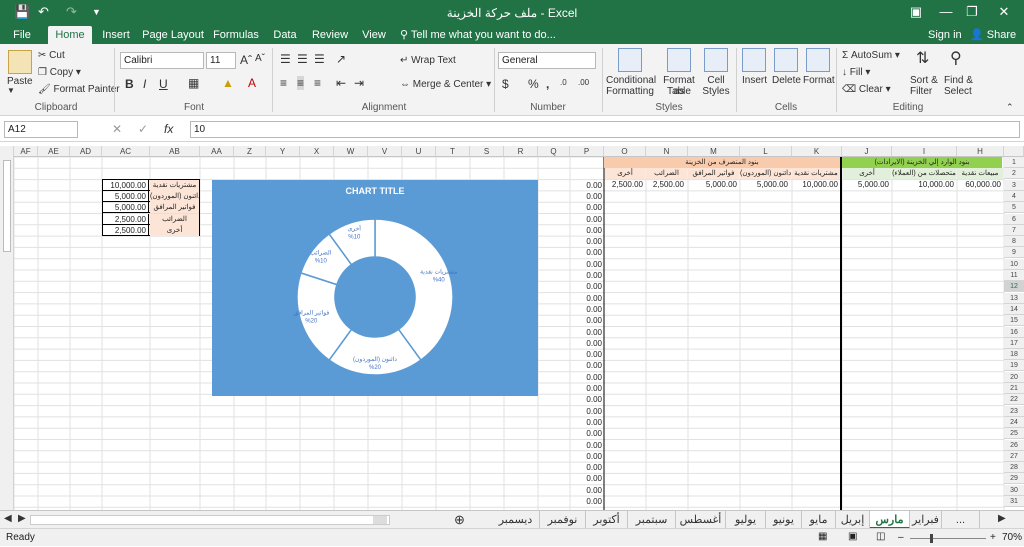 The height and width of the screenshot is (547, 1024). Describe the element at coordinates (1014, 242) in the screenshot. I see `row-header-8: 8` at that location.